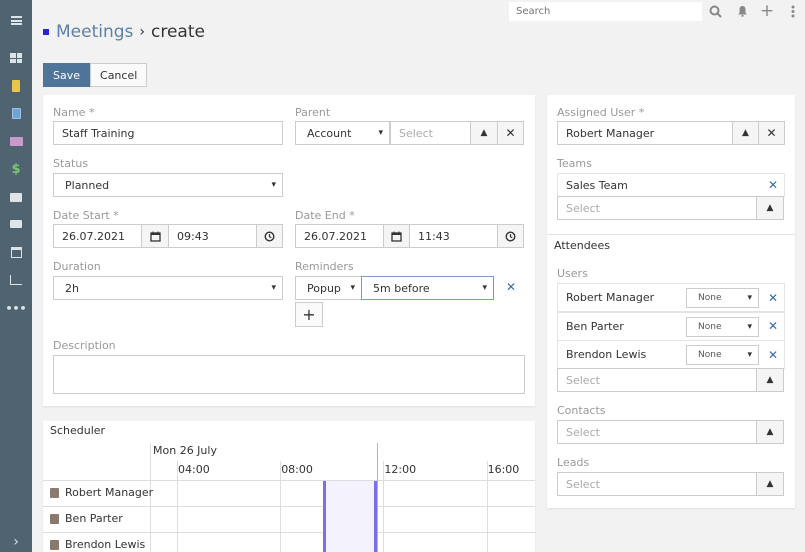 The height and width of the screenshot is (552, 805). I want to click on reports-icon, so click(16, 280).